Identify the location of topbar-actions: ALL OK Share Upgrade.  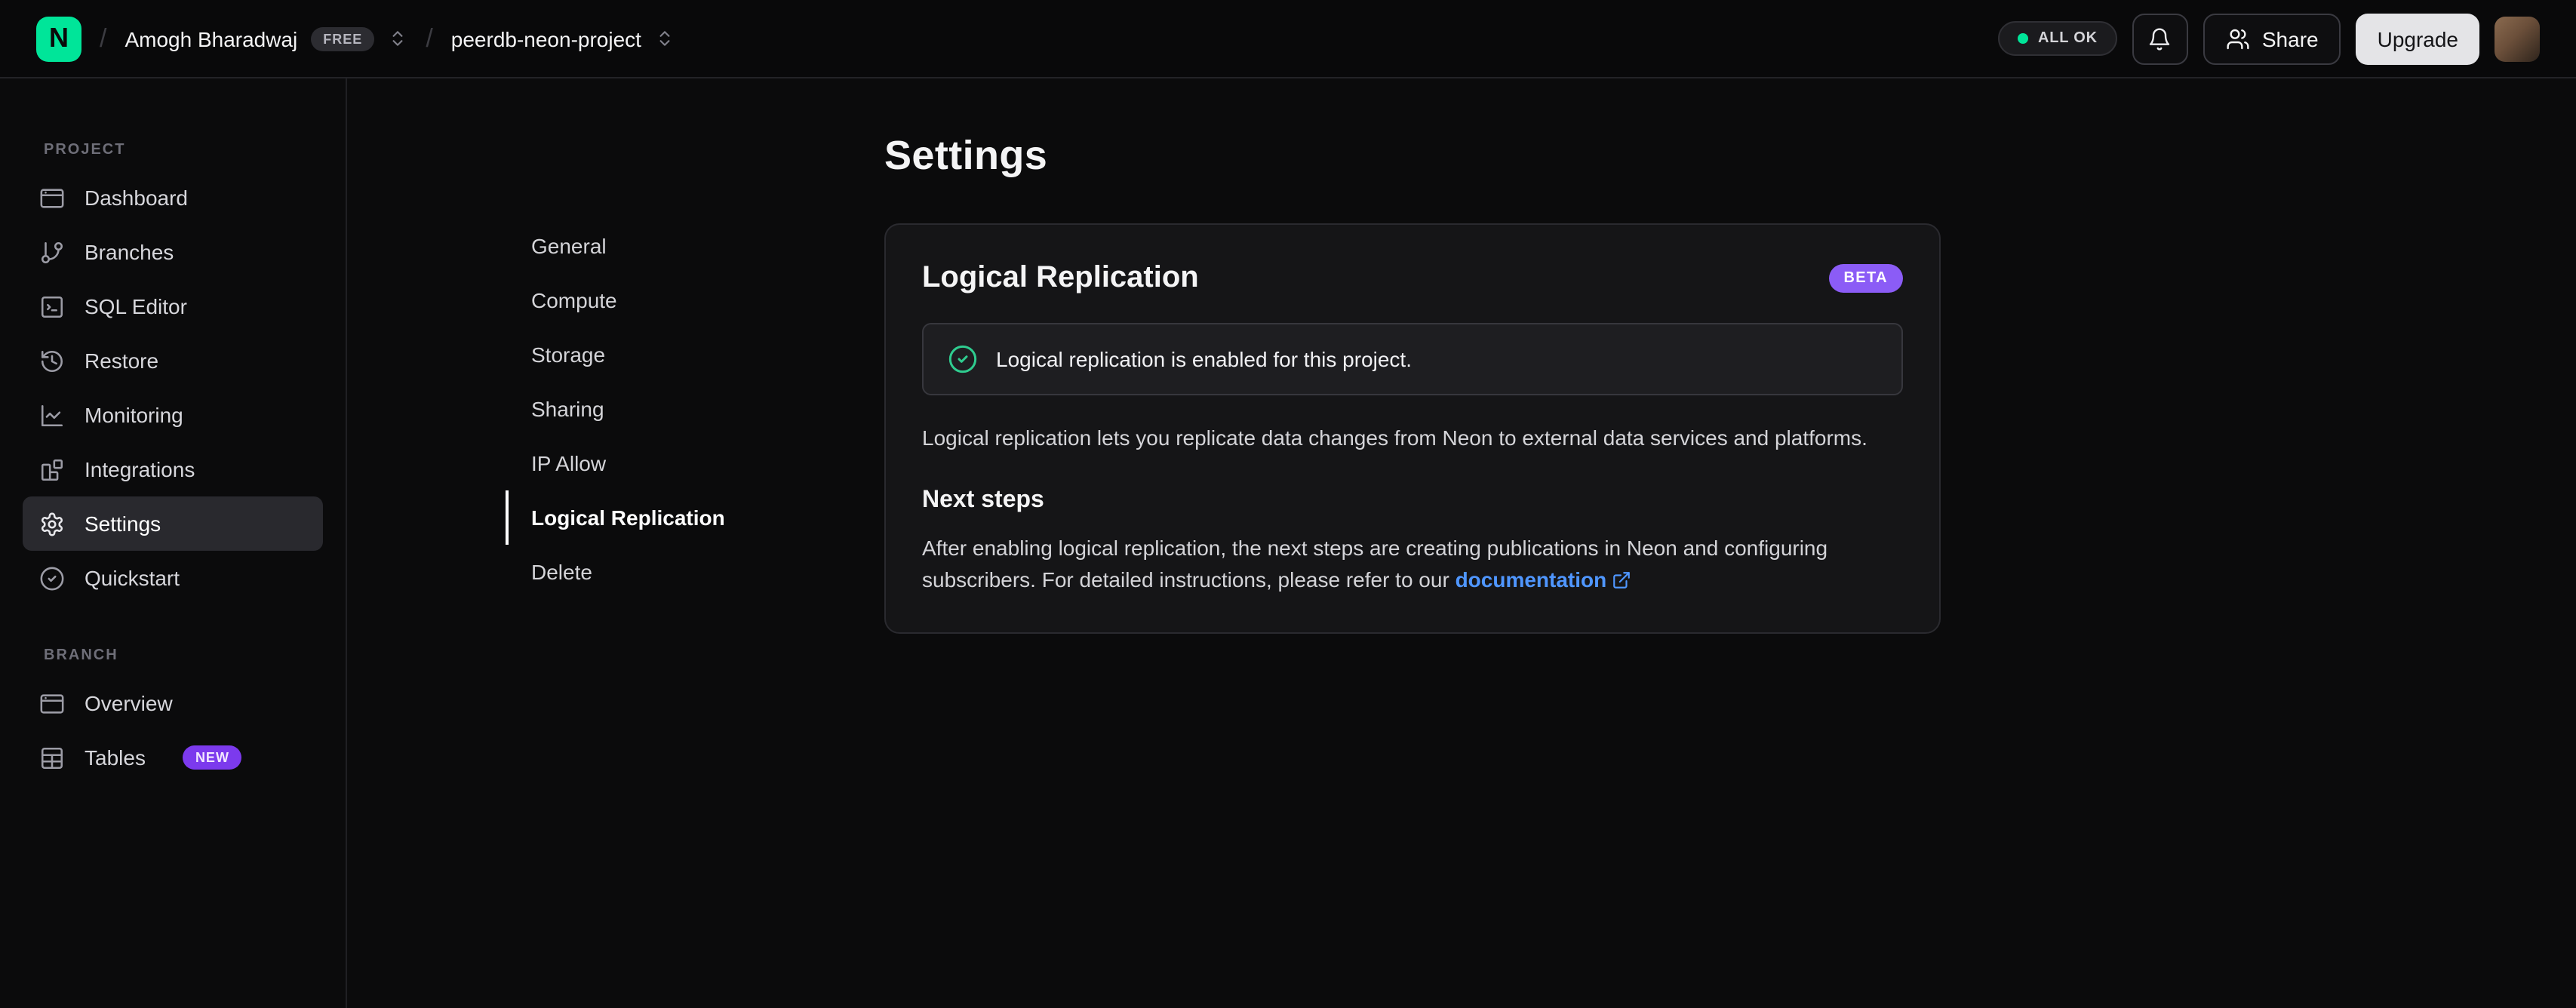
(2268, 38).